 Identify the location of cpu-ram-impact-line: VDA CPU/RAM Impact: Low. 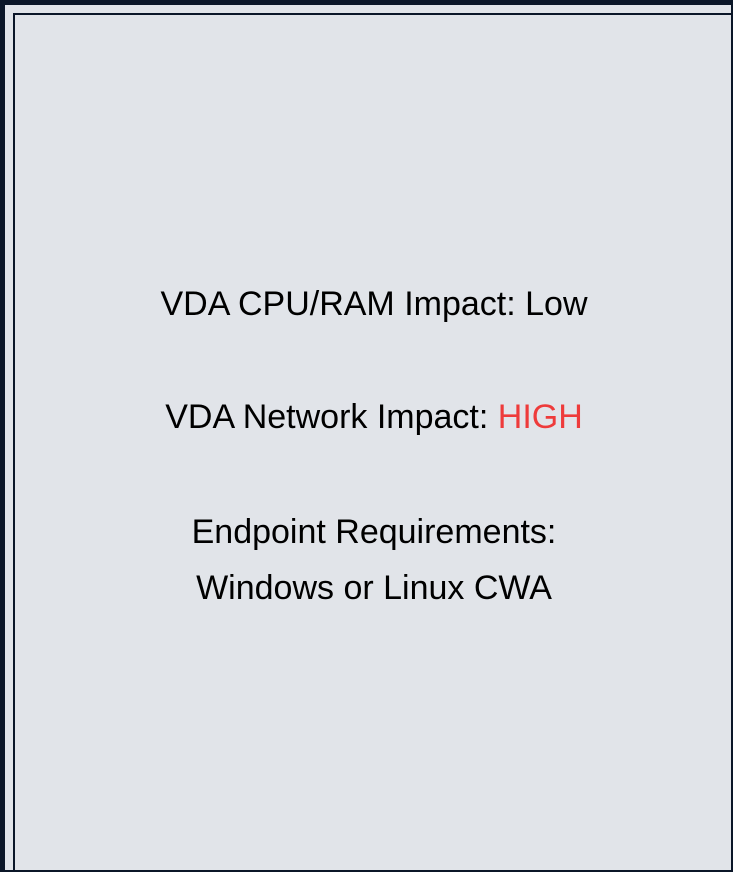
(374, 304).